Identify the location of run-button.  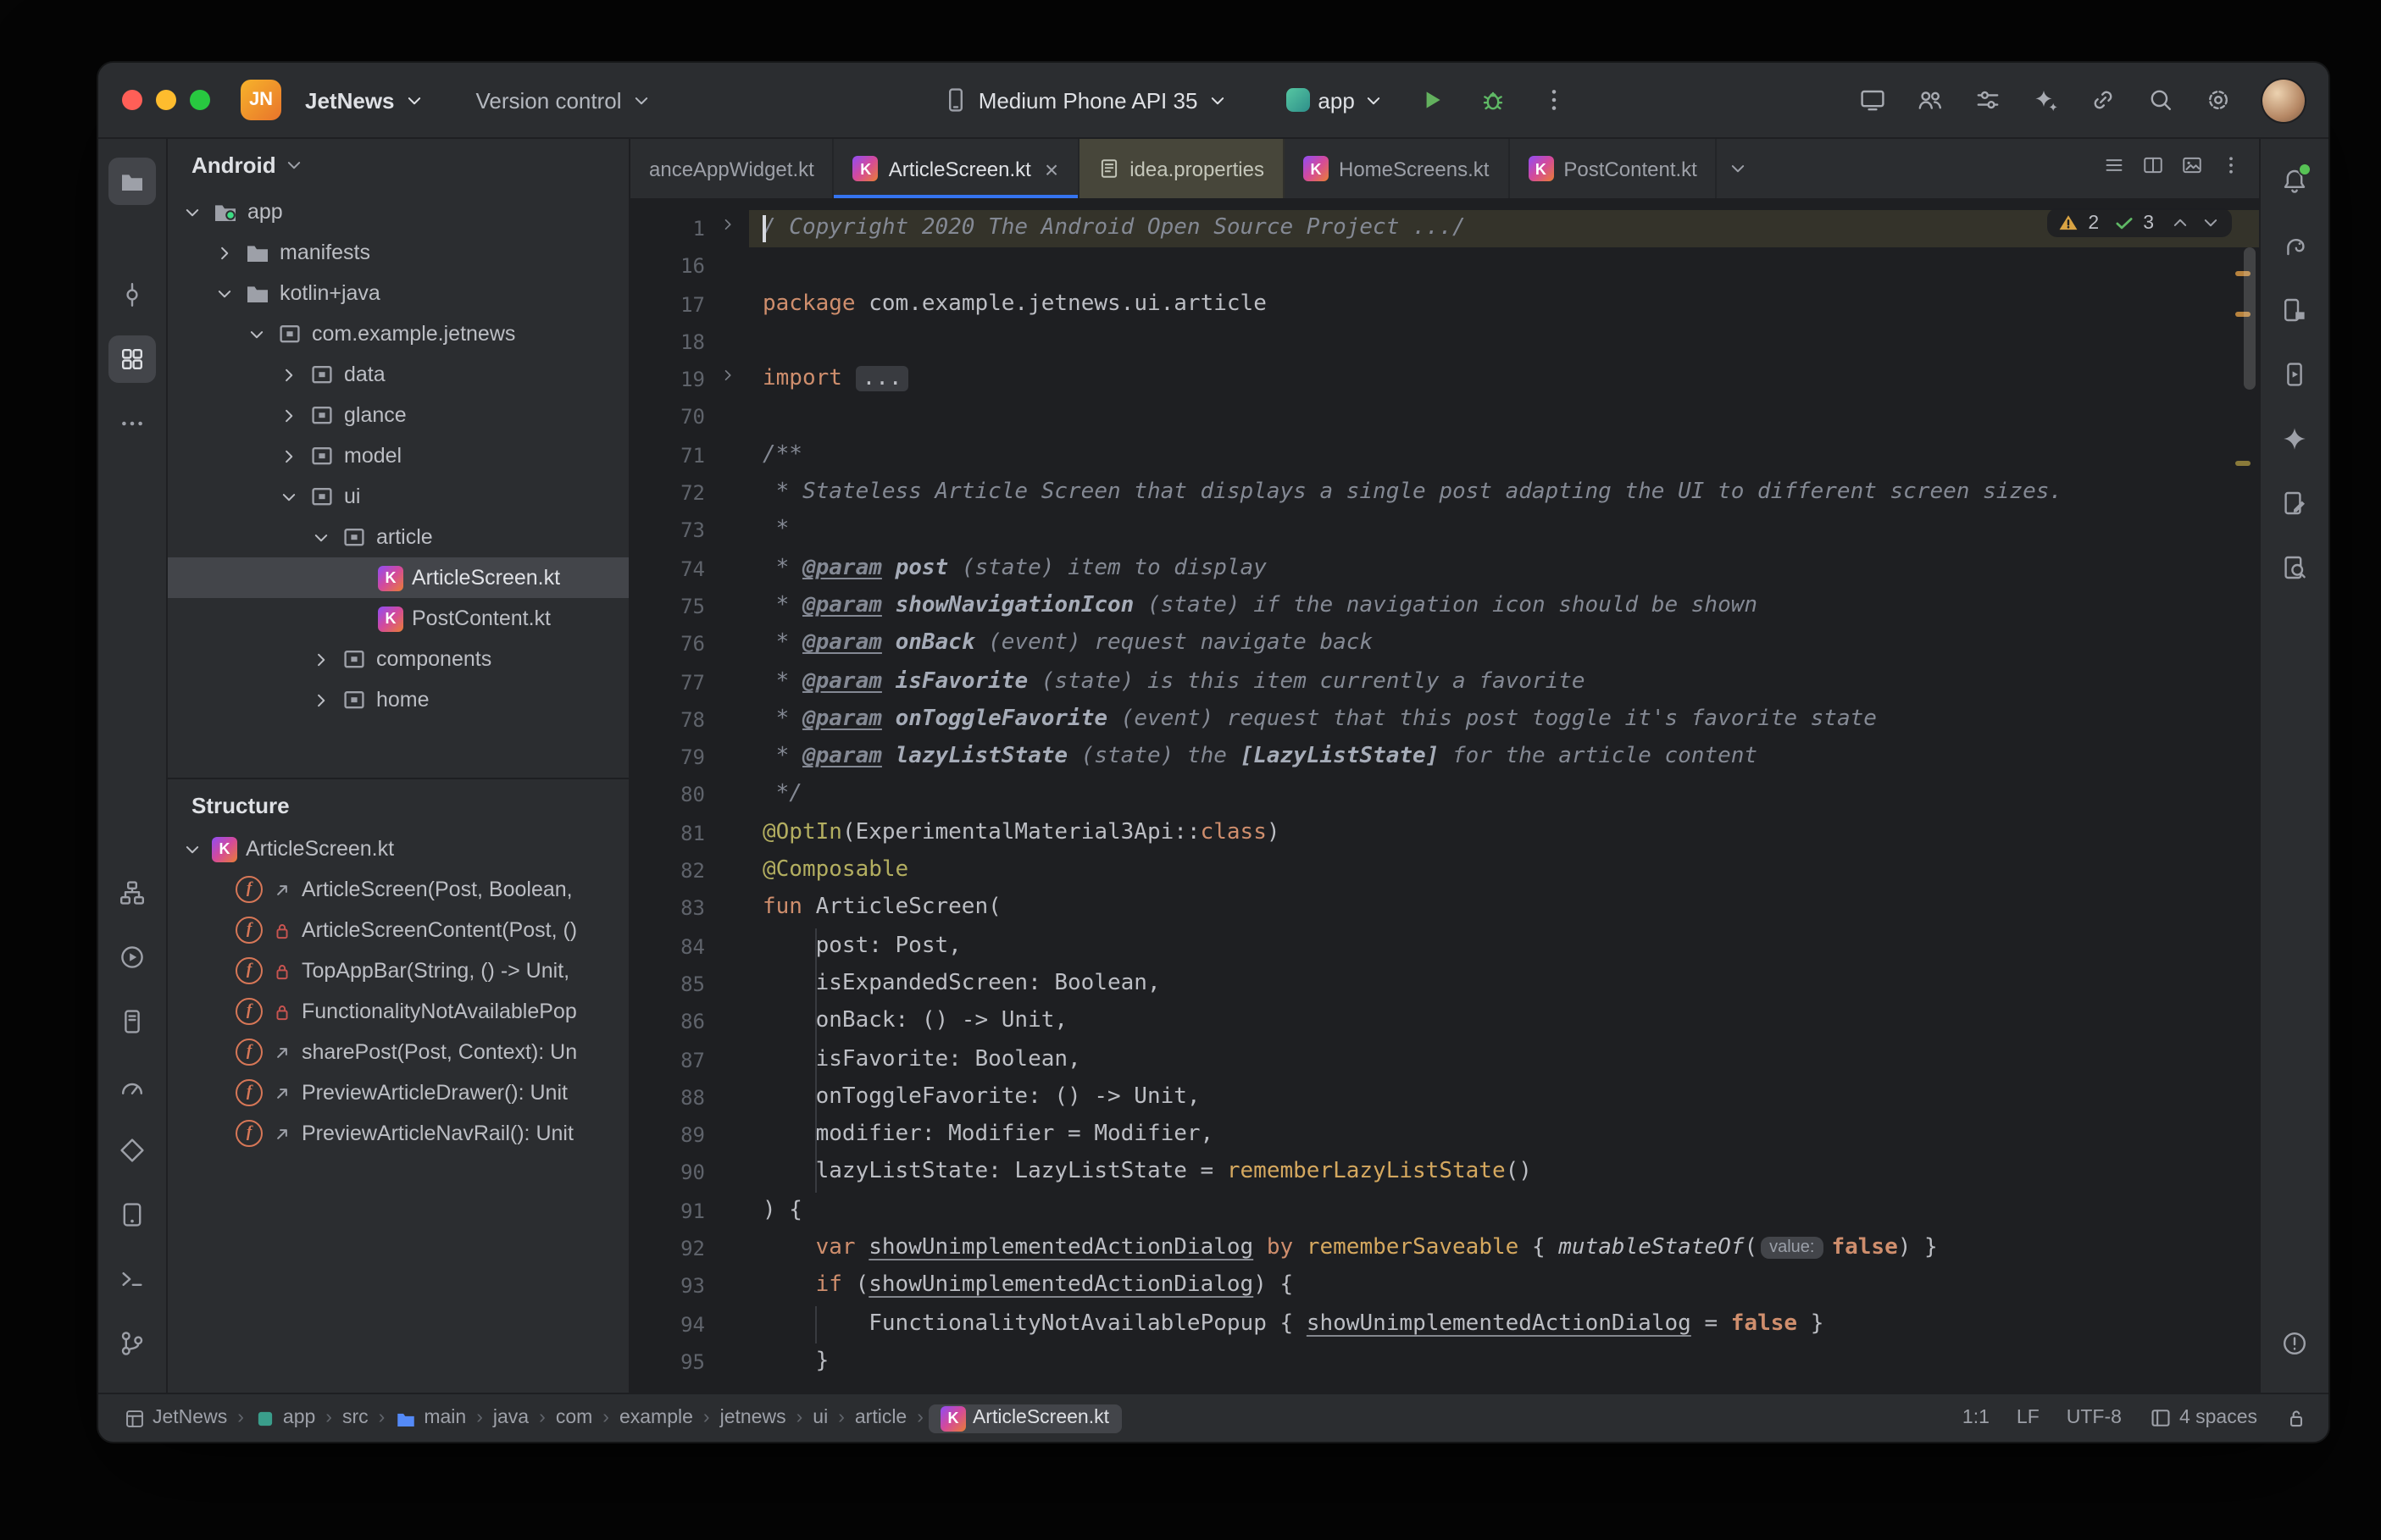
(1433, 100).